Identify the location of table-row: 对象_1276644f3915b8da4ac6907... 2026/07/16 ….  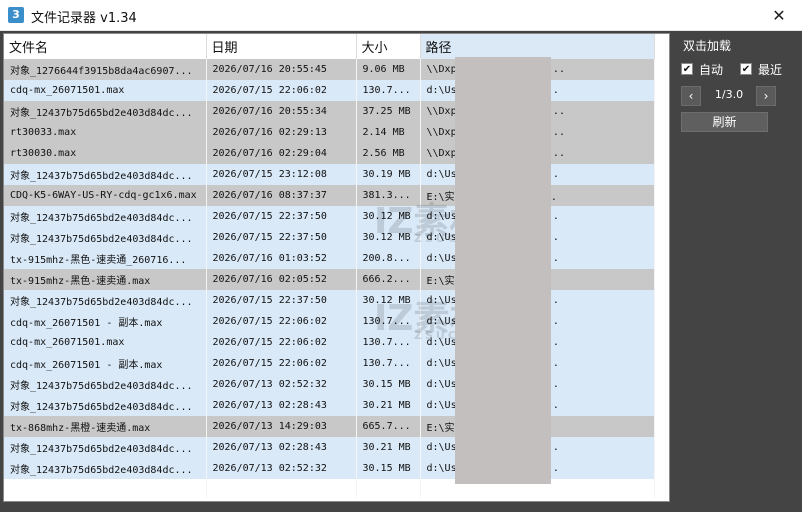
(329, 69).